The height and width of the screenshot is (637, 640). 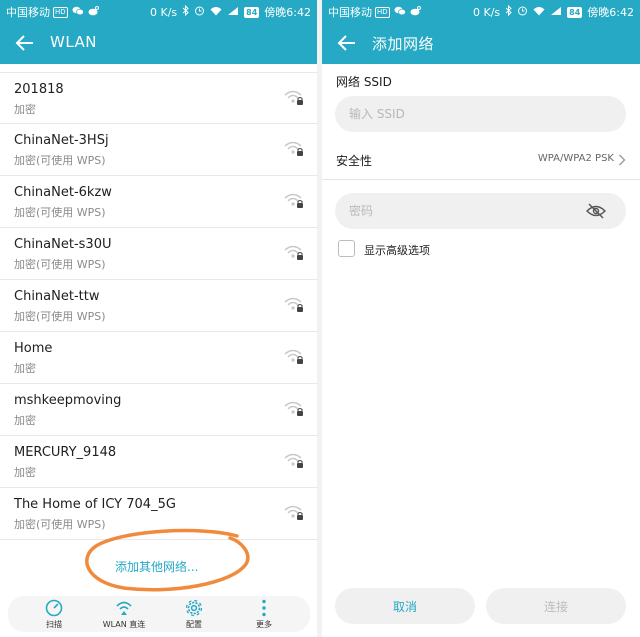 I want to click on advanced-options-checkbox: 显示高级选项, so click(x=438, y=249).